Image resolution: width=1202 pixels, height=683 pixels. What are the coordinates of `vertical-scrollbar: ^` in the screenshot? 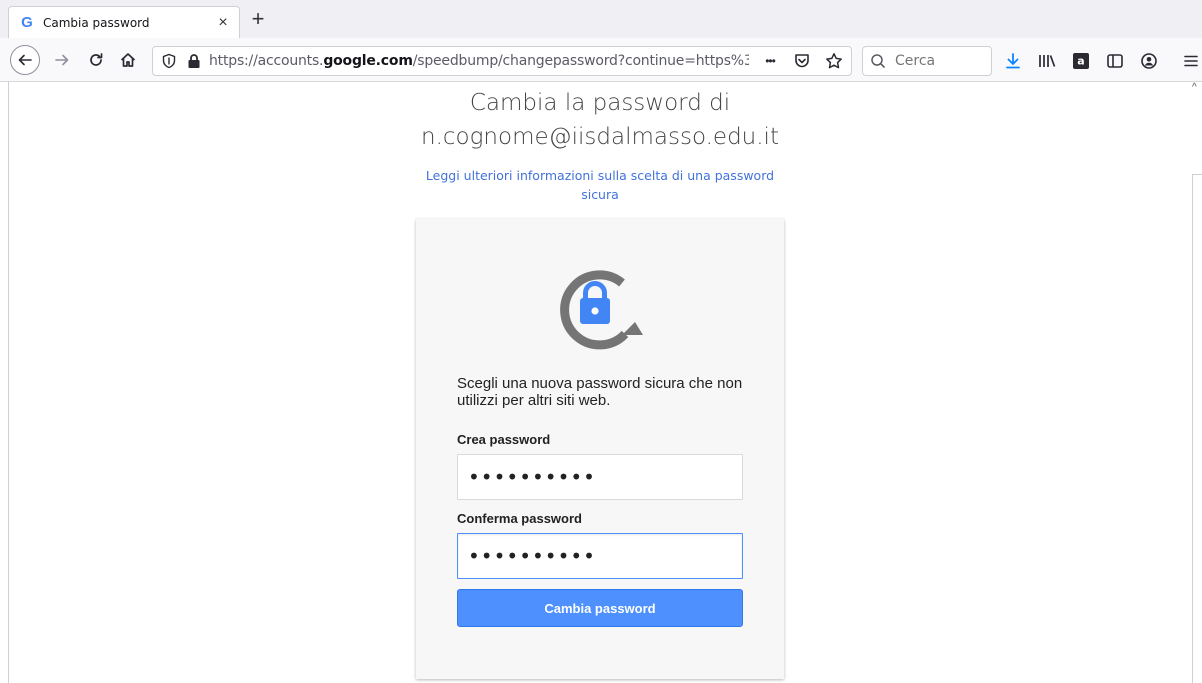 It's located at (1196, 382).